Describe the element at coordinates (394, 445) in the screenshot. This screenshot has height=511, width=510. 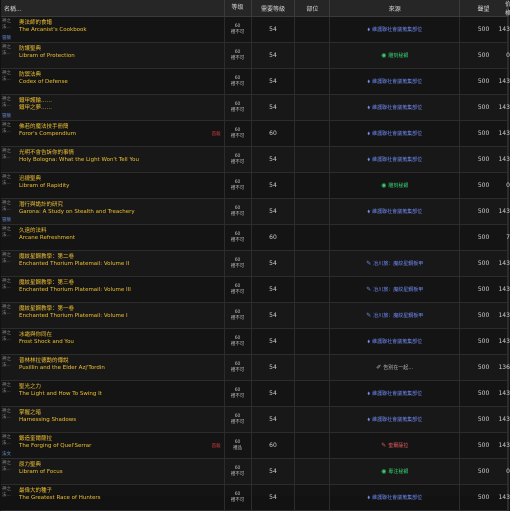
I see `item-source-link: ✎ 奎爾薩拉` at that location.